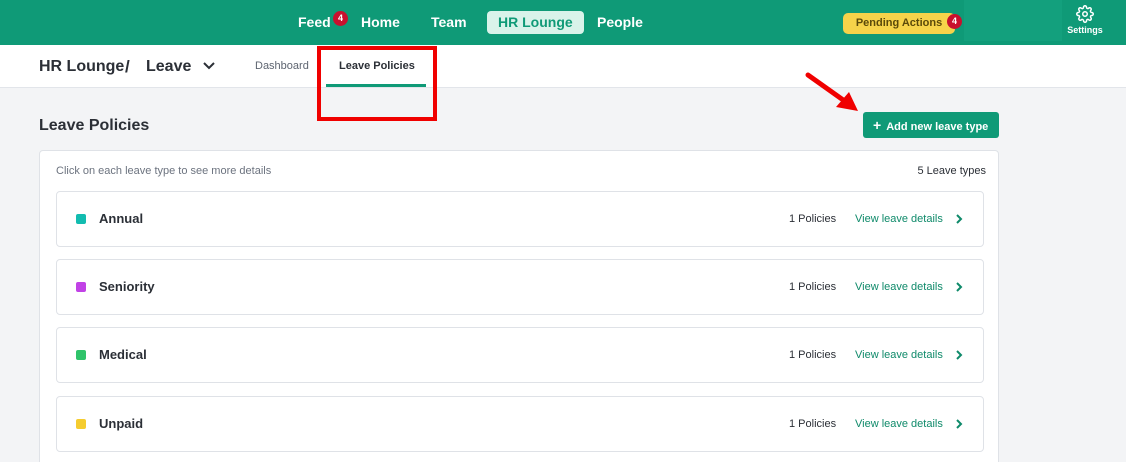 The image size is (1126, 462). I want to click on nav-item-home: Home, so click(380, 22).